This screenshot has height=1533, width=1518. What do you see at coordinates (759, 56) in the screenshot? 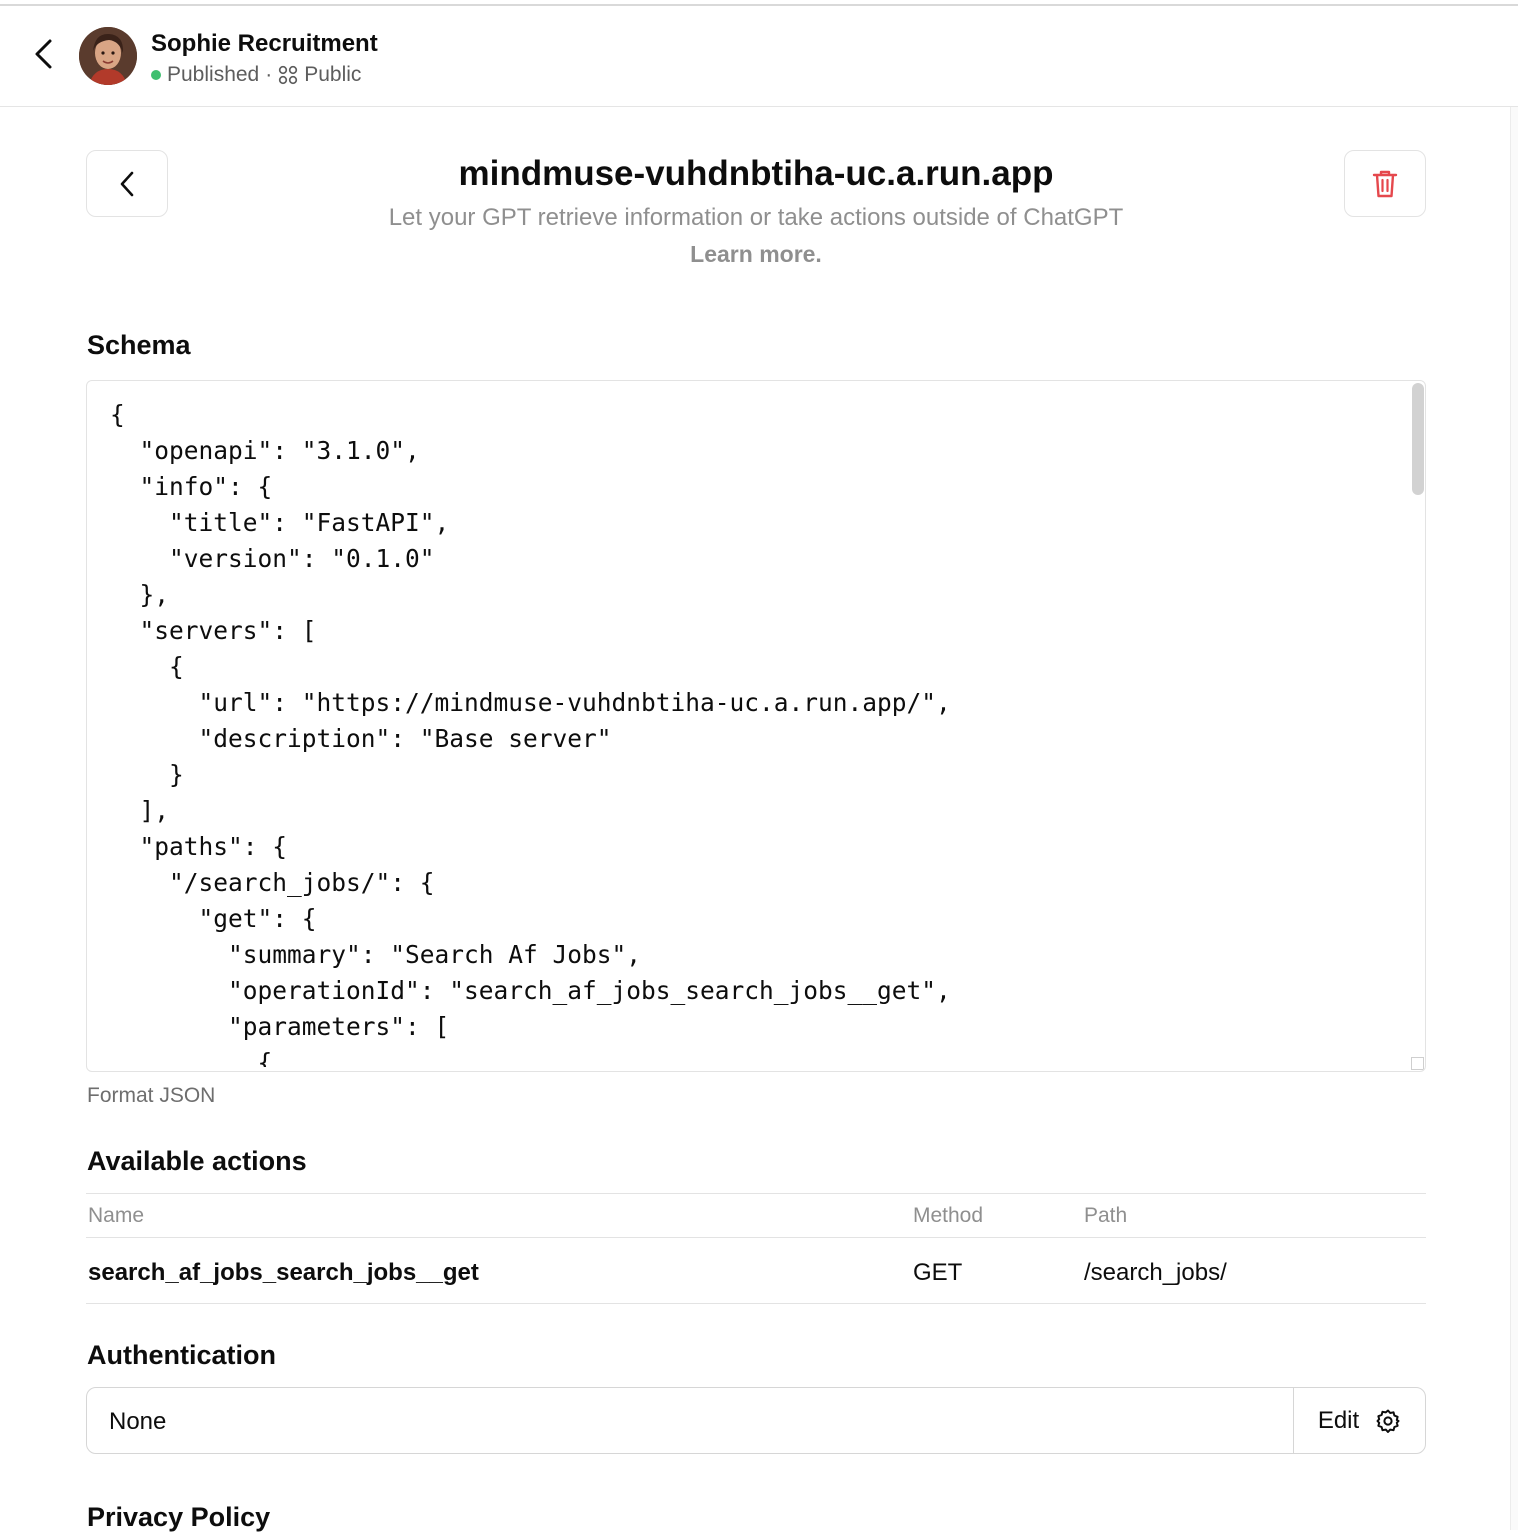
I see `gpt-header: Sophie Recruitment Published · Public` at bounding box center [759, 56].